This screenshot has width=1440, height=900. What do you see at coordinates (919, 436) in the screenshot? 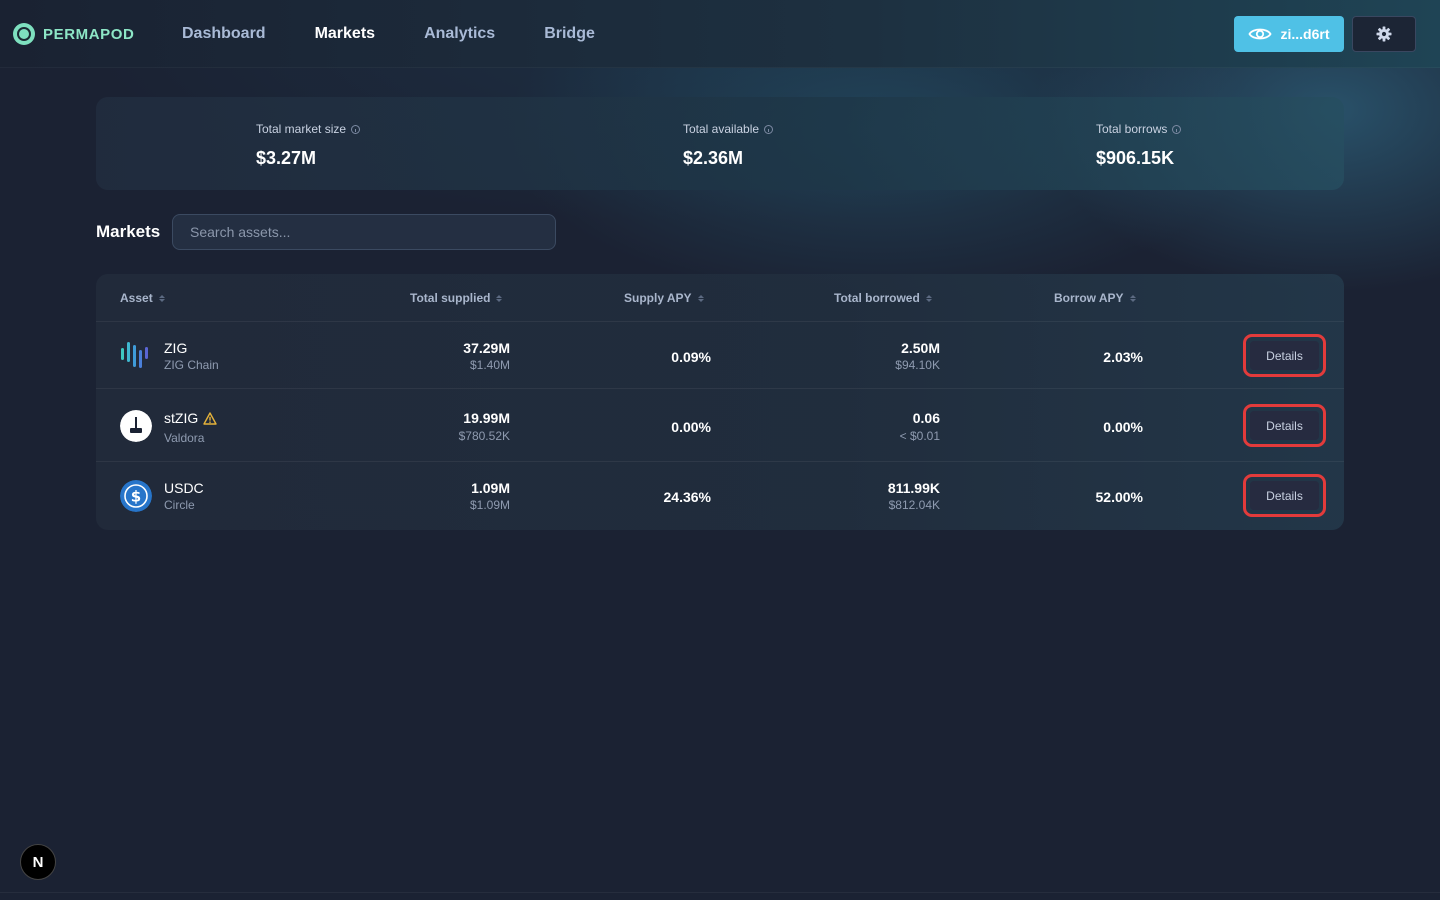
I see `total-borrowed-usd: < $0.01` at bounding box center [919, 436].